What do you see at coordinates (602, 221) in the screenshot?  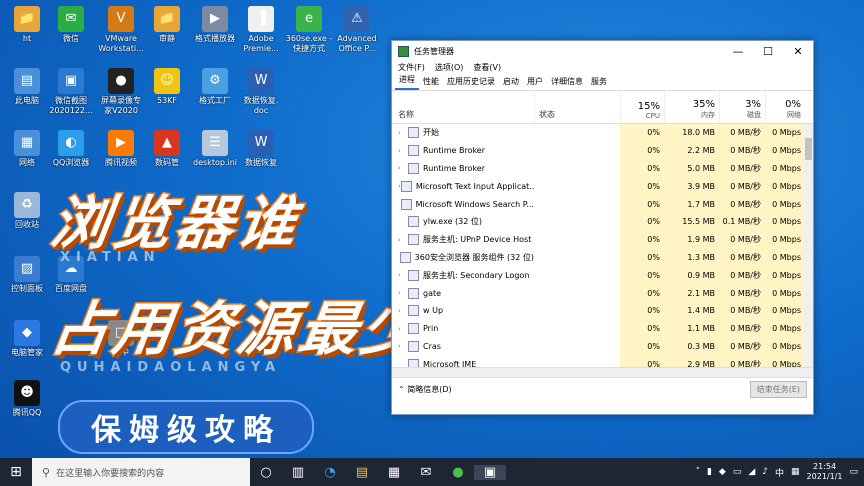 I see `process-row: ylw.exe (32 位) 0% 15.5 MB 0.1 MB/秒 0 Mbps` at bounding box center [602, 221].